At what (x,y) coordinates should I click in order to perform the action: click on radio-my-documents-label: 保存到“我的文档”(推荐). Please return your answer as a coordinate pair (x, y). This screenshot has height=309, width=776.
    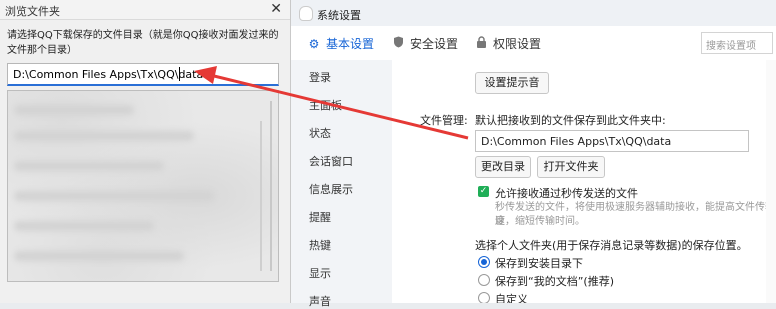
    Looking at the image, I should click on (554, 281).